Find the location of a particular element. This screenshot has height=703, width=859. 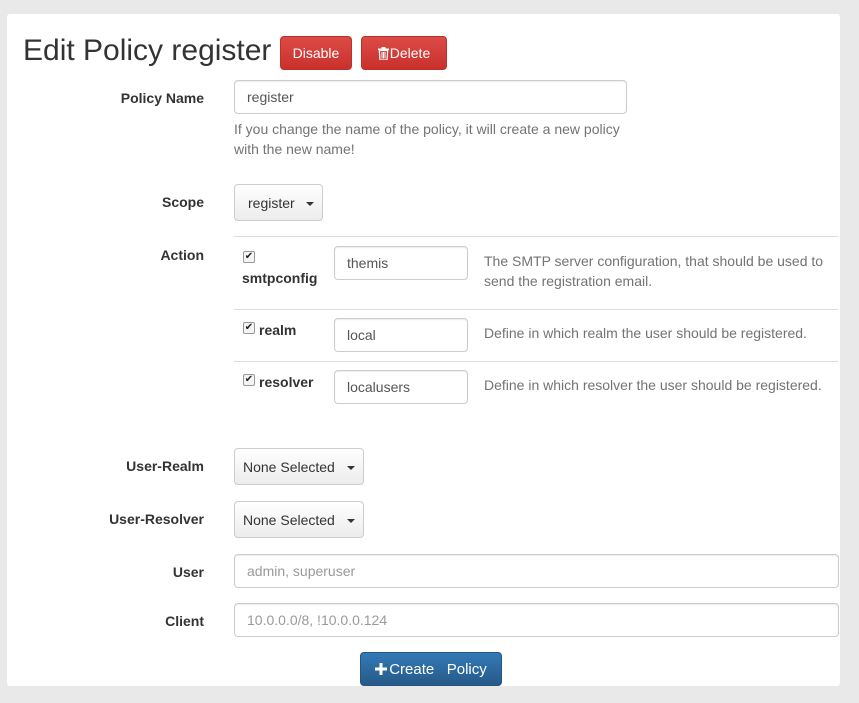

resolver-input: localusers is located at coordinates (401, 387).